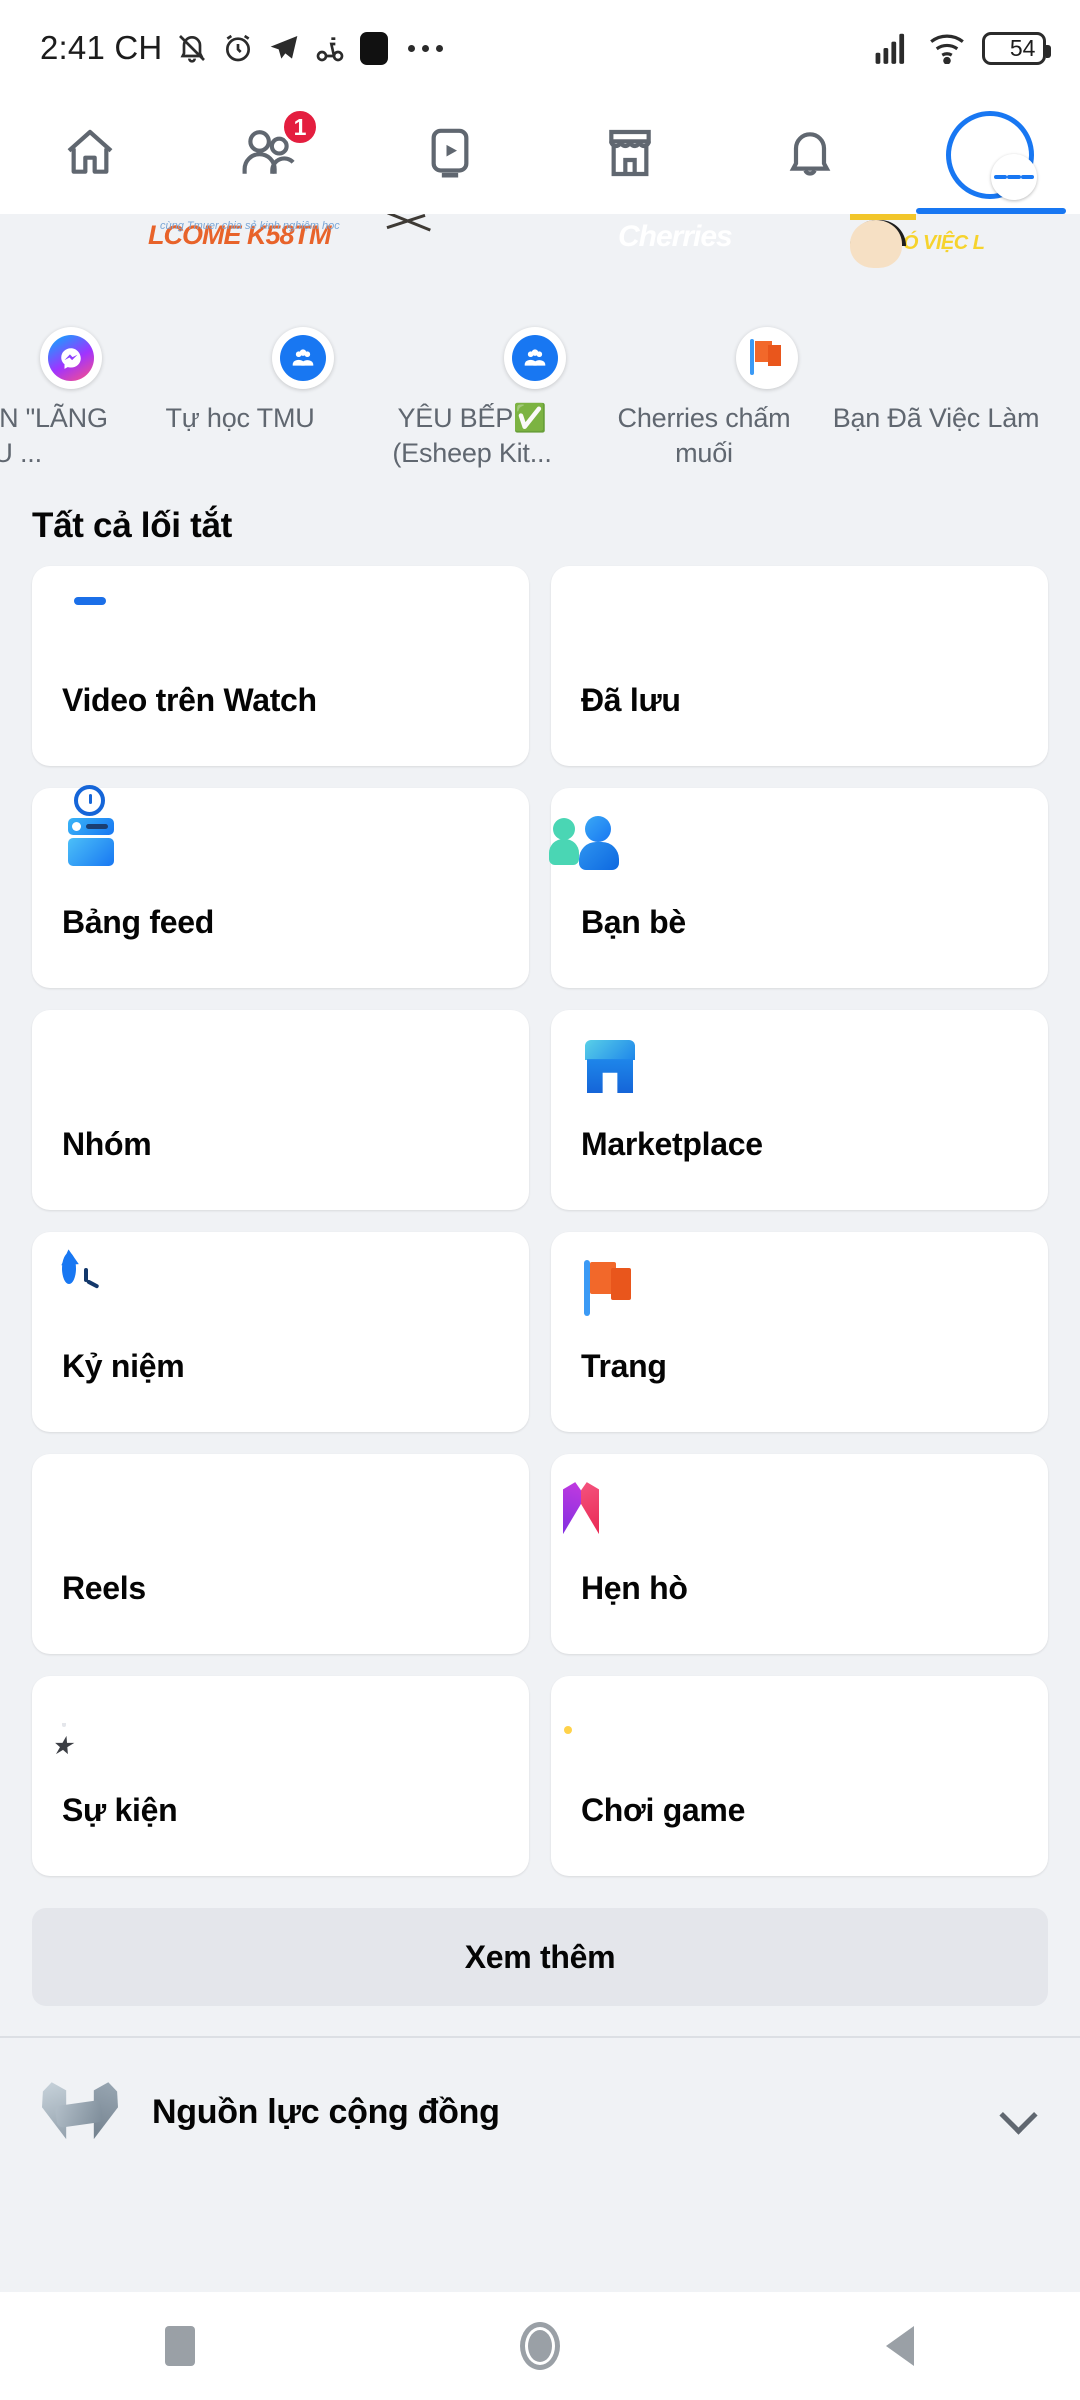  I want to click on tile-label: Chơi game, so click(663, 1810).